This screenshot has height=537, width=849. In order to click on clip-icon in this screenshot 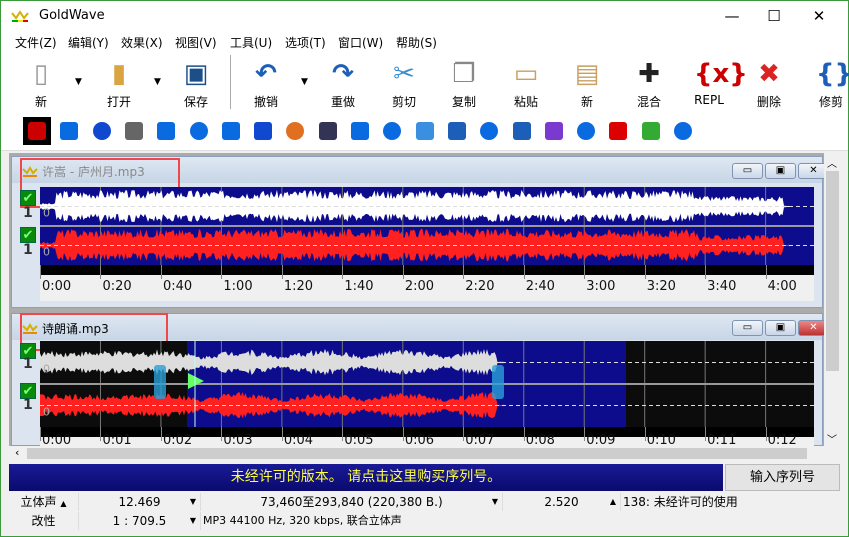, I will do `click(618, 131)`.